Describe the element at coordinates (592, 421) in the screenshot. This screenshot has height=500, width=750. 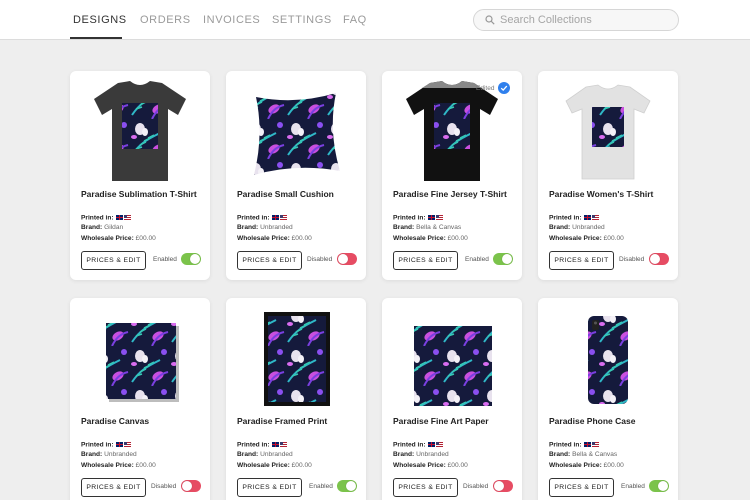
I see `product-title: Paradise Phone Case` at that location.